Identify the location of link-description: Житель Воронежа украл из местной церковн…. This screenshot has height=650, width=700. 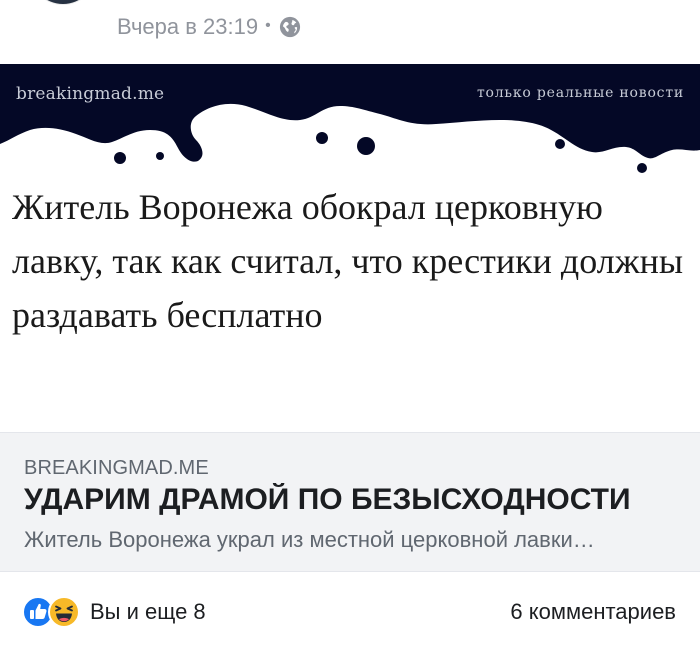
(309, 539).